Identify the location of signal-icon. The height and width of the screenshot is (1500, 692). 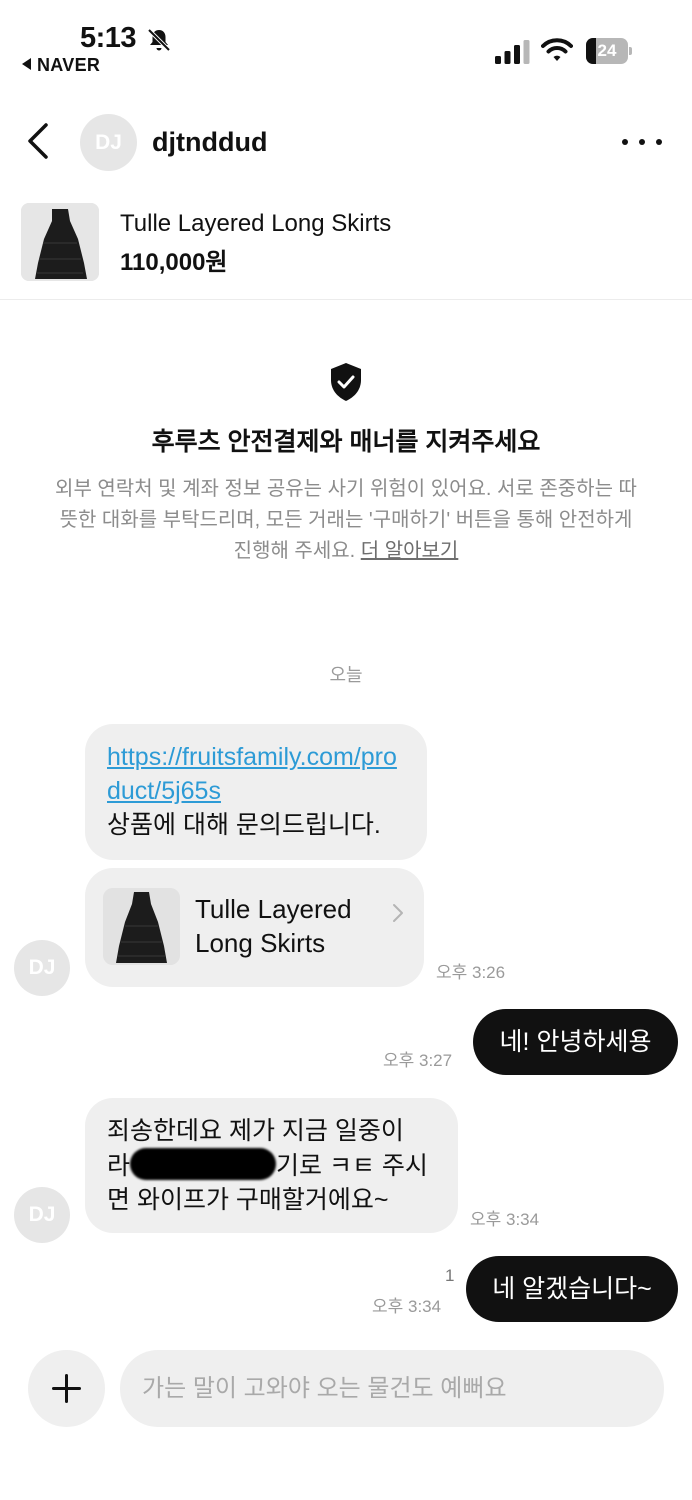
(512, 52).